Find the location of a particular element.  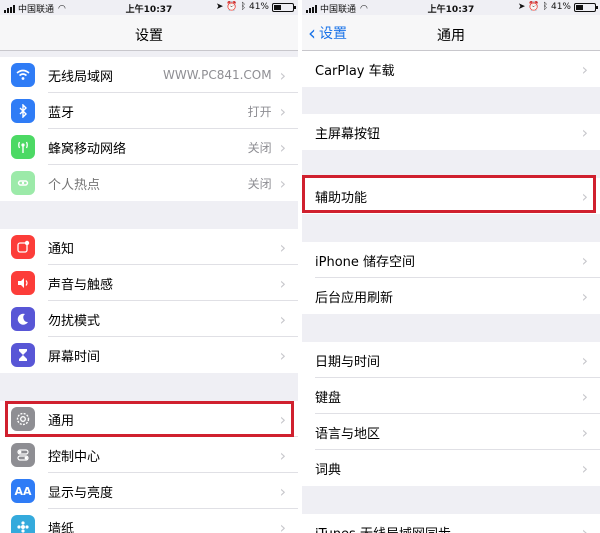

settings-item-label: 个人热点 is located at coordinates (74, 185).